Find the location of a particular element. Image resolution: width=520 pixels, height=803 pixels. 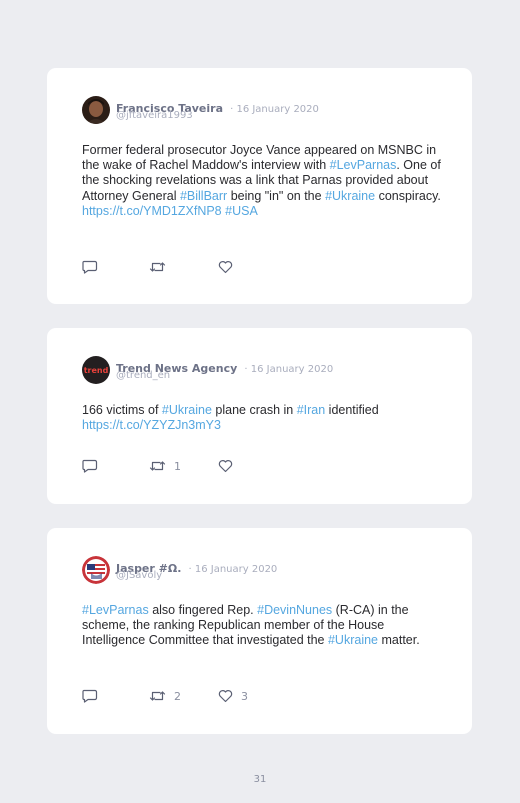

retweet-button is located at coordinates (161, 267).